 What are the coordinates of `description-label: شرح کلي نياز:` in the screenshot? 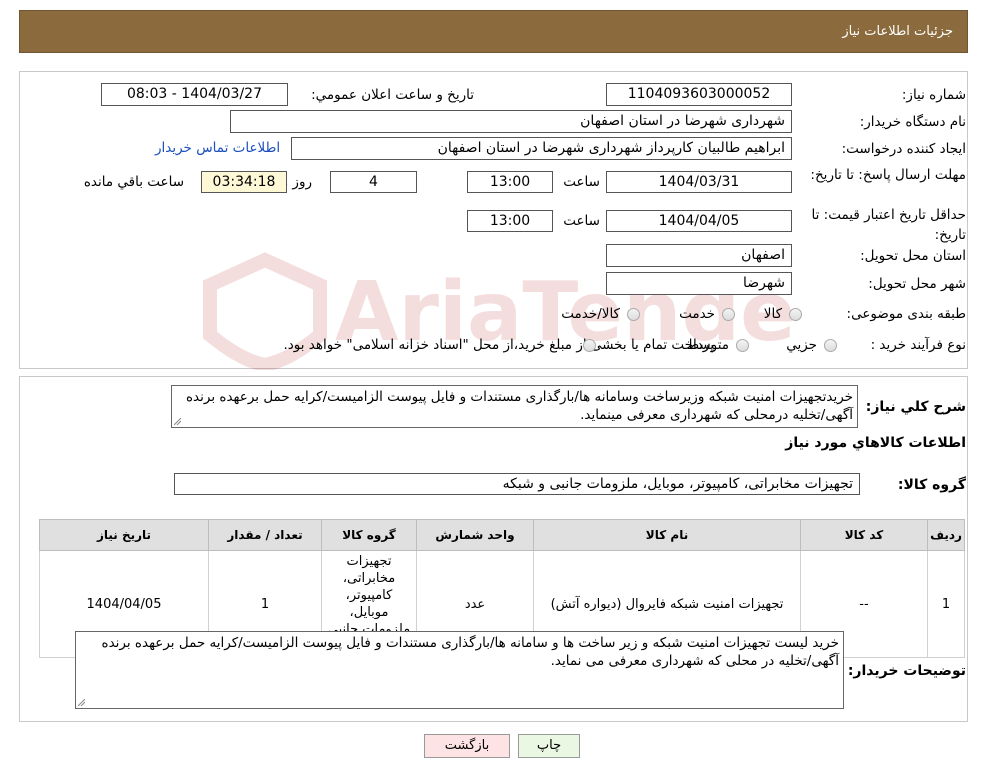 It's located at (915, 407).